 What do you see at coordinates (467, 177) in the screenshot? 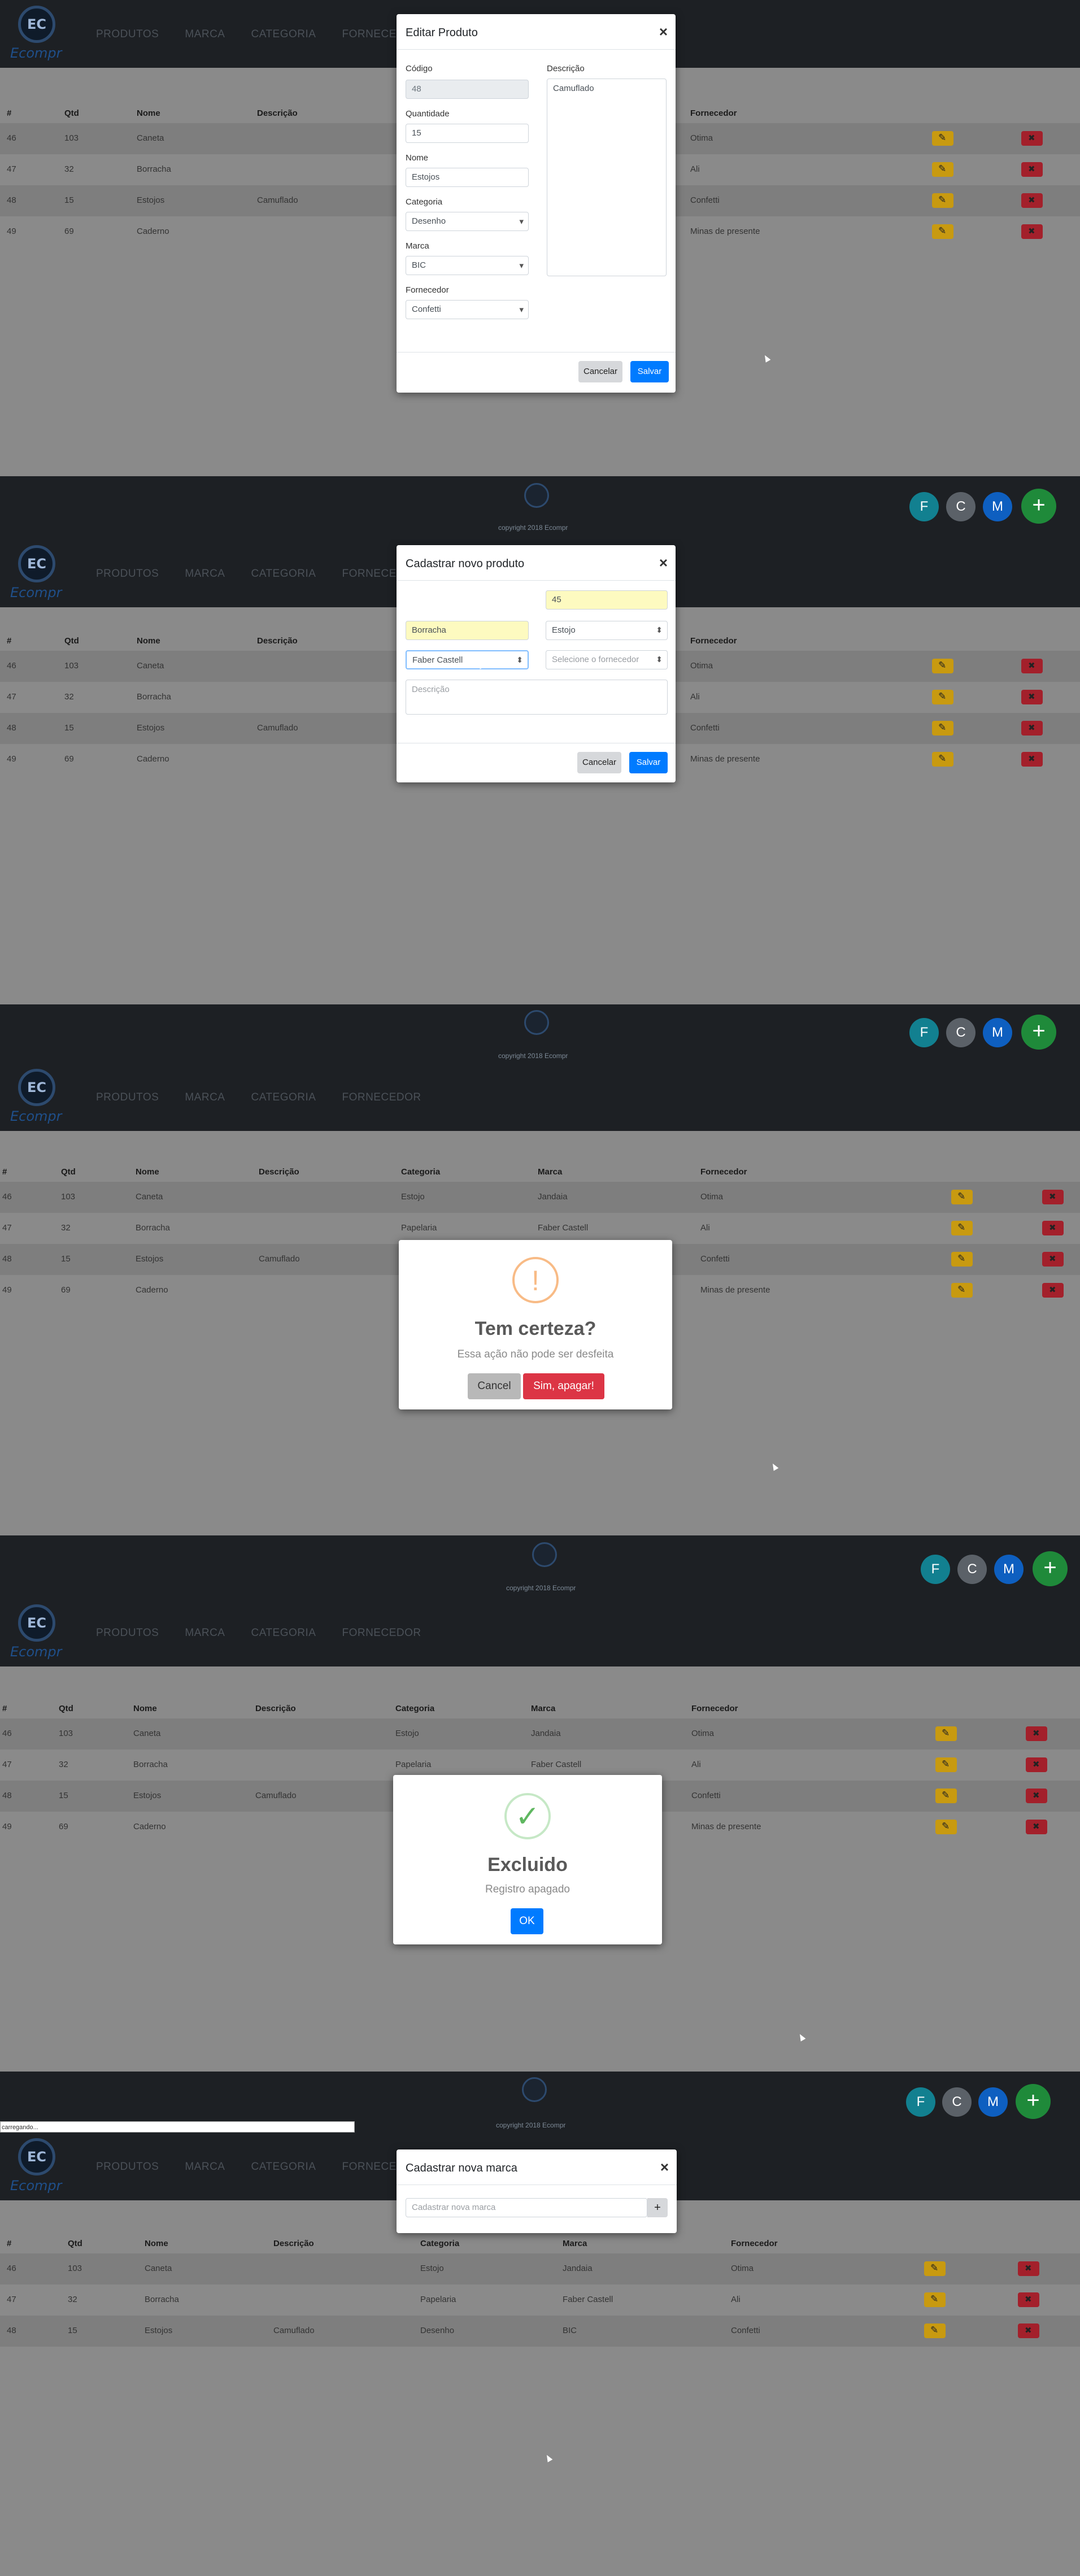
I see `nome-input: Estojos` at bounding box center [467, 177].